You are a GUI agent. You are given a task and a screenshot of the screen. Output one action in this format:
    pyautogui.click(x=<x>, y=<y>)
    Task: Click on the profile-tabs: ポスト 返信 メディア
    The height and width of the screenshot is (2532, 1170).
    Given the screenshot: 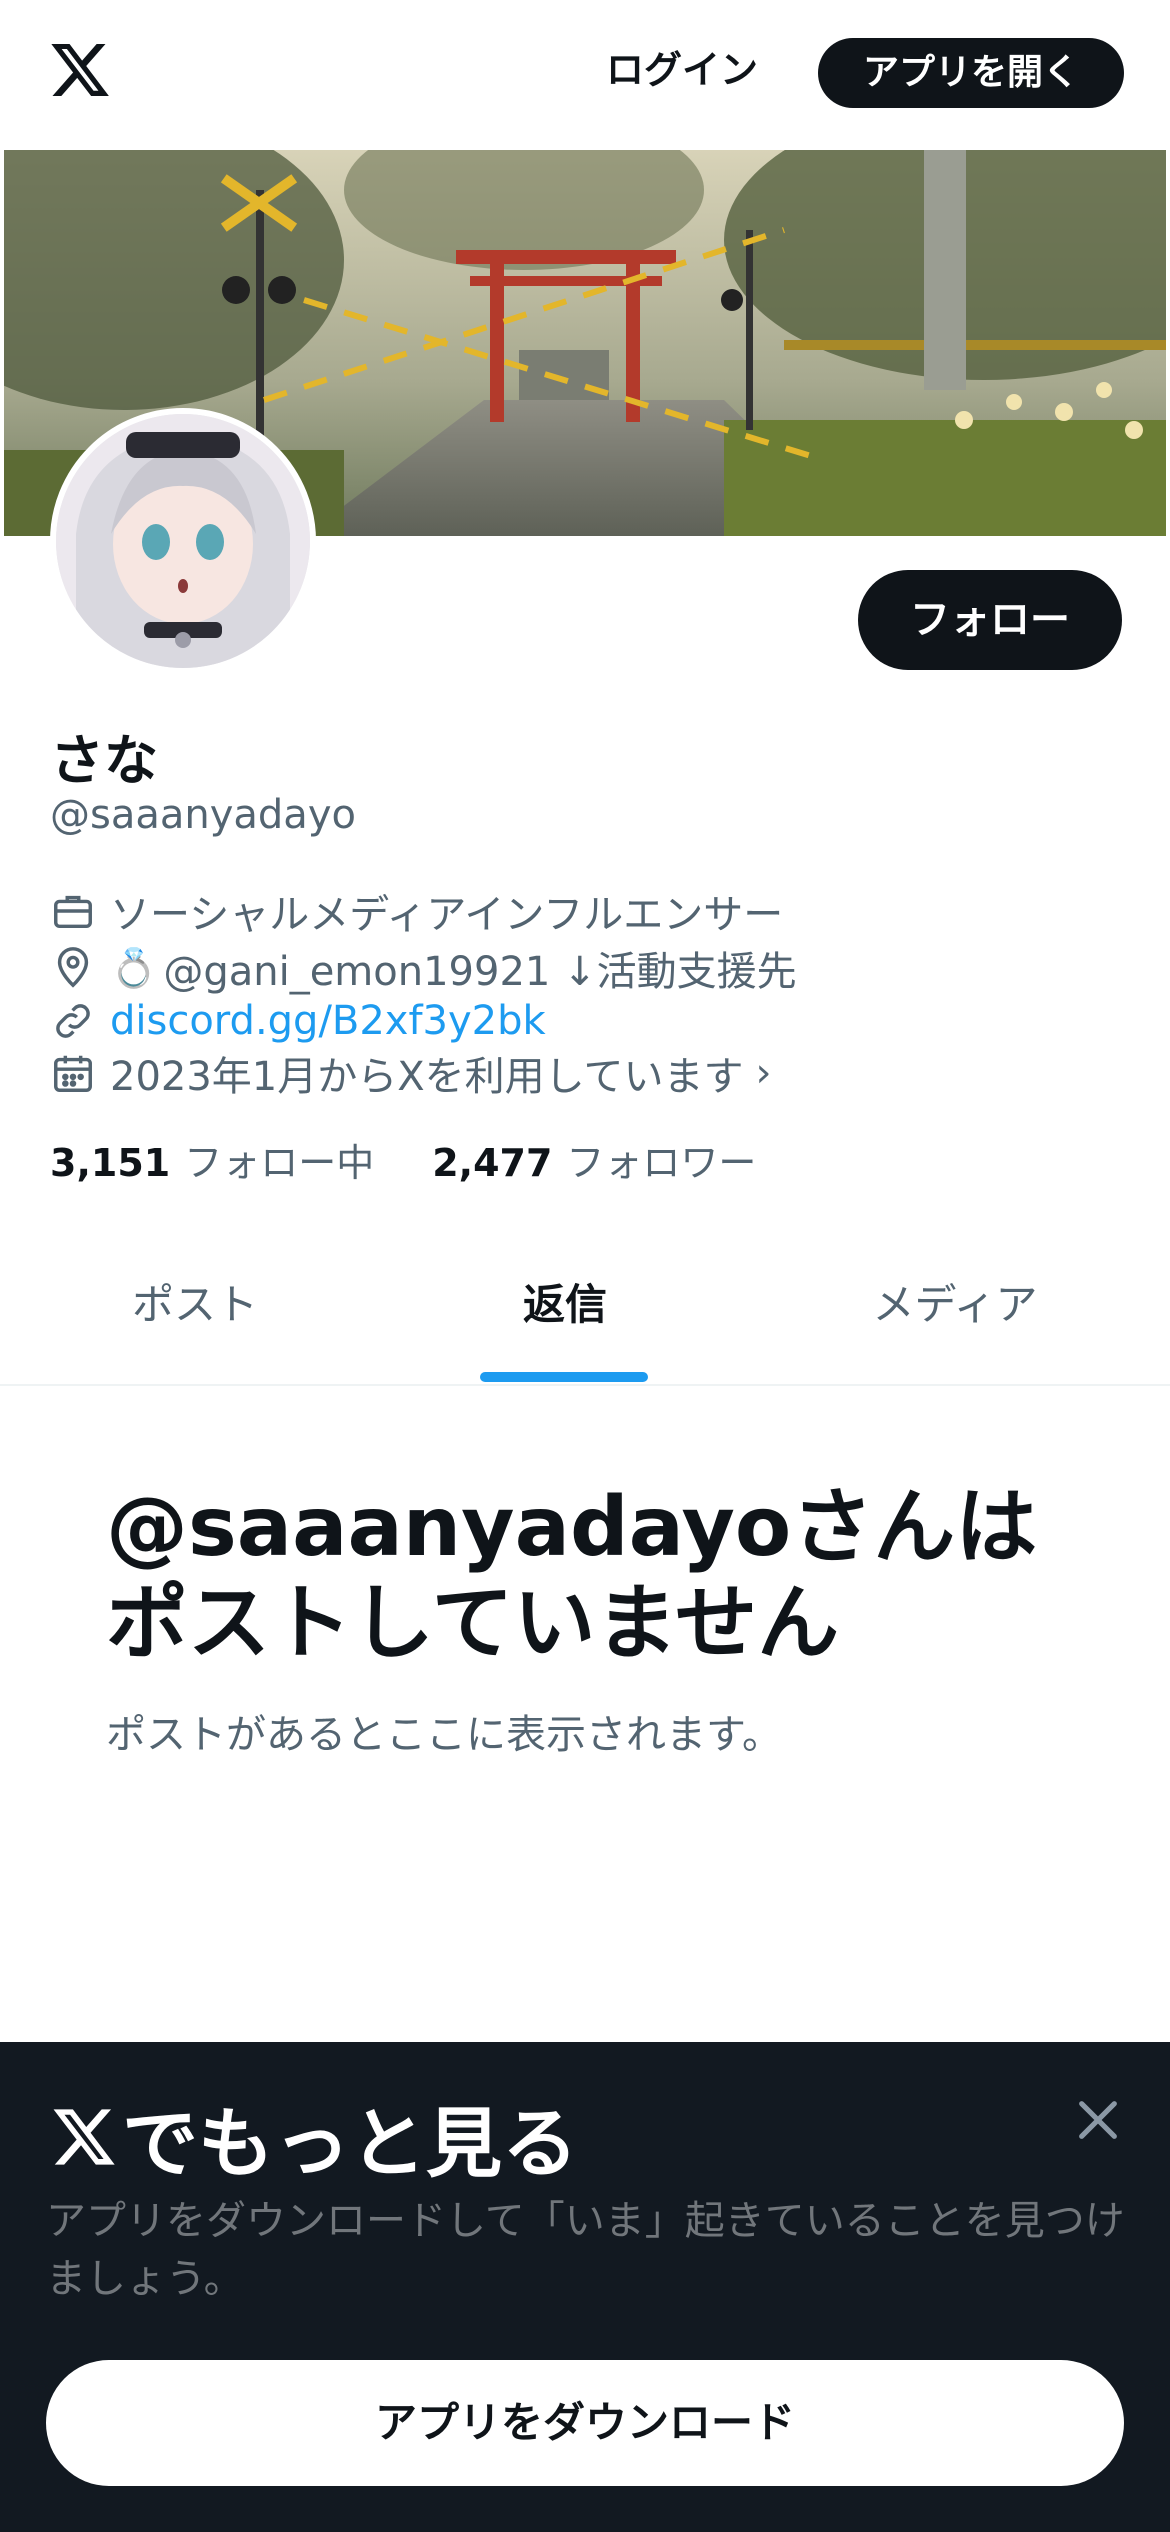 What is the action you would take?
    pyautogui.click(x=585, y=1308)
    